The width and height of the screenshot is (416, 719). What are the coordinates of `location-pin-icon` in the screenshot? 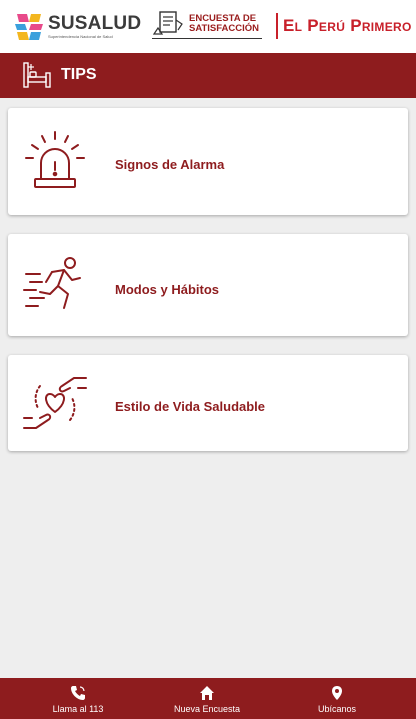 It's located at (337, 693).